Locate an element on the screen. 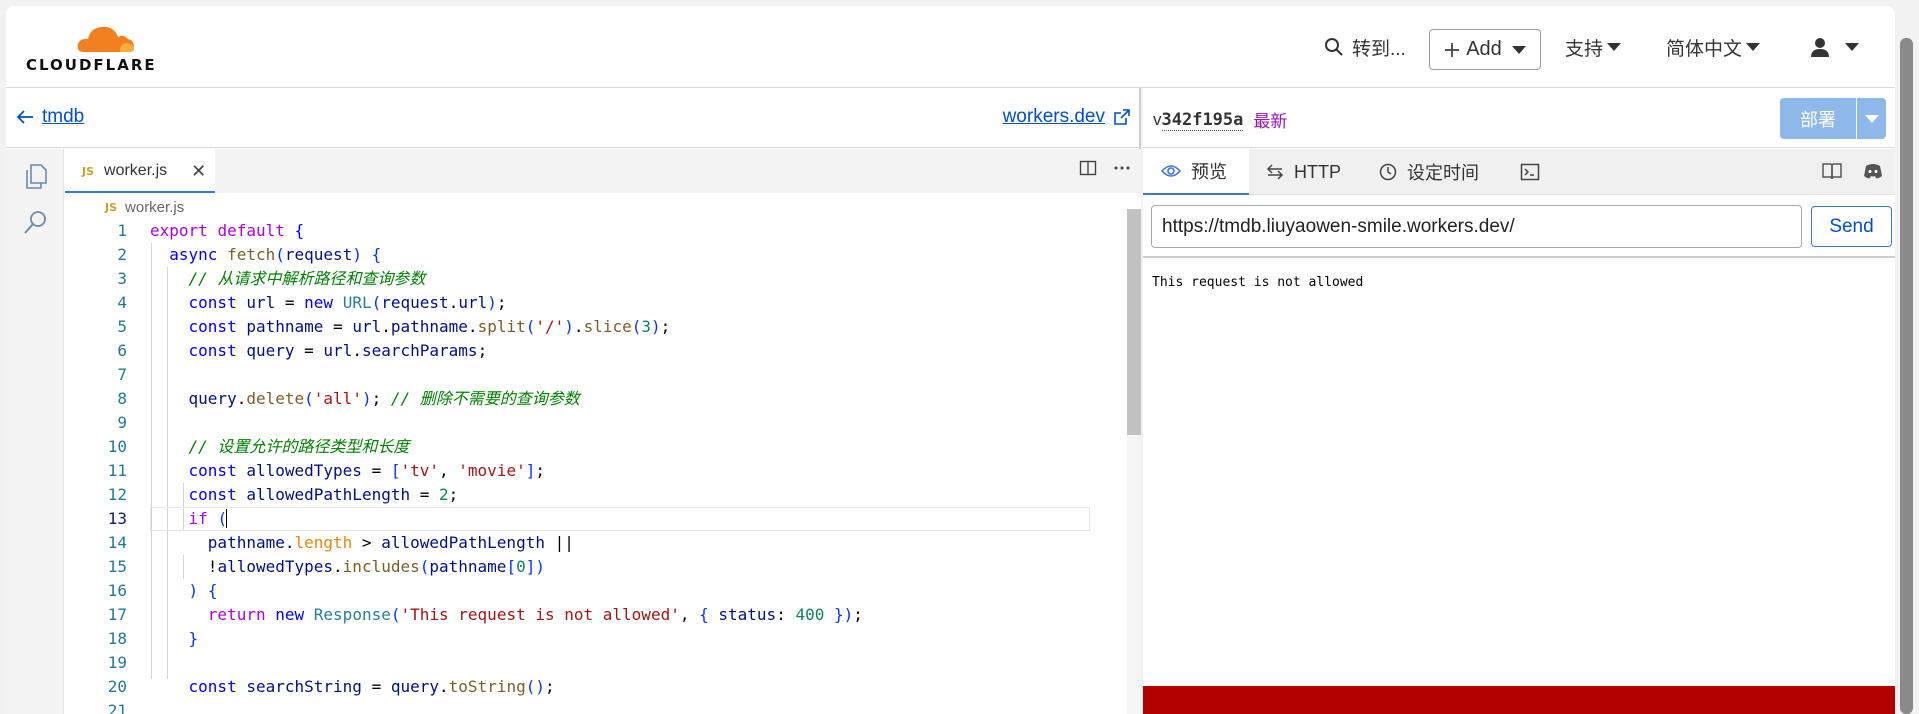 The width and height of the screenshot is (1919, 714). external-link-icon is located at coordinates (1122, 117).